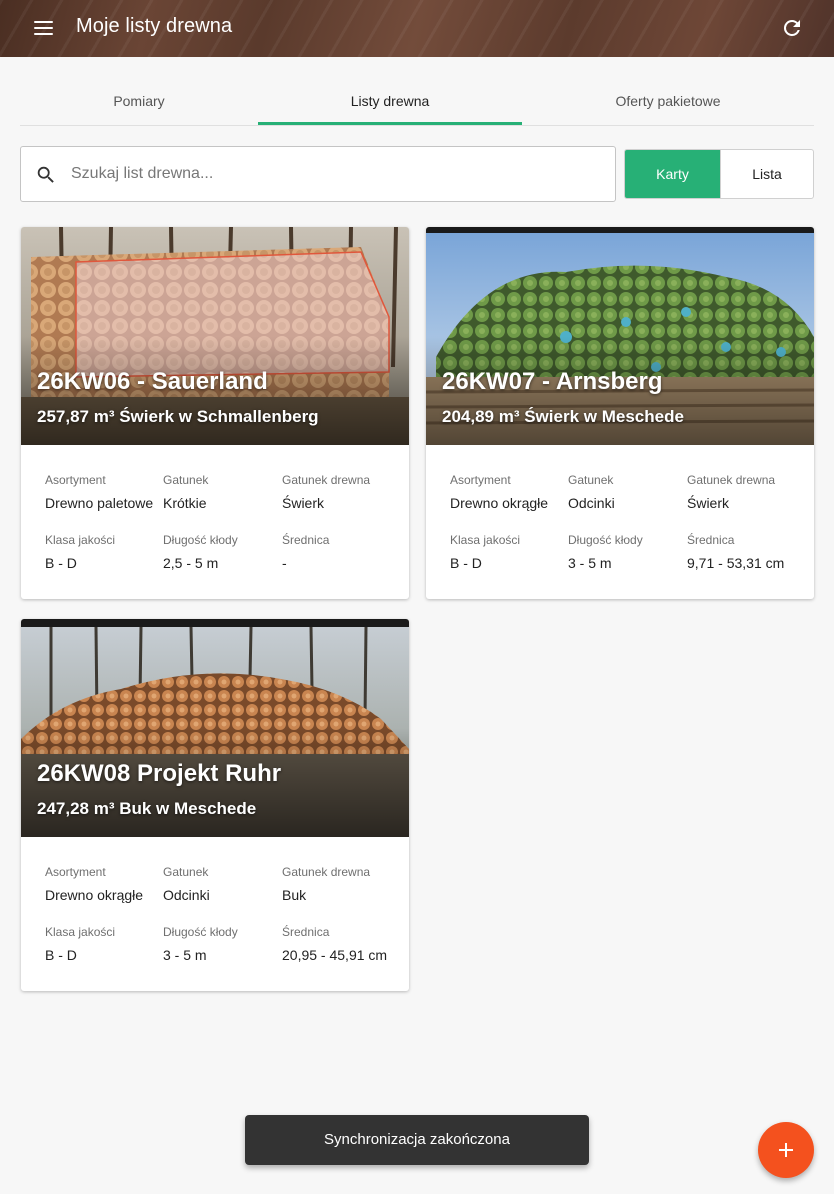 Image resolution: width=834 pixels, height=1194 pixels. What do you see at coordinates (191, 563) in the screenshot?
I see `field-value: 2,5 - 5 m` at bounding box center [191, 563].